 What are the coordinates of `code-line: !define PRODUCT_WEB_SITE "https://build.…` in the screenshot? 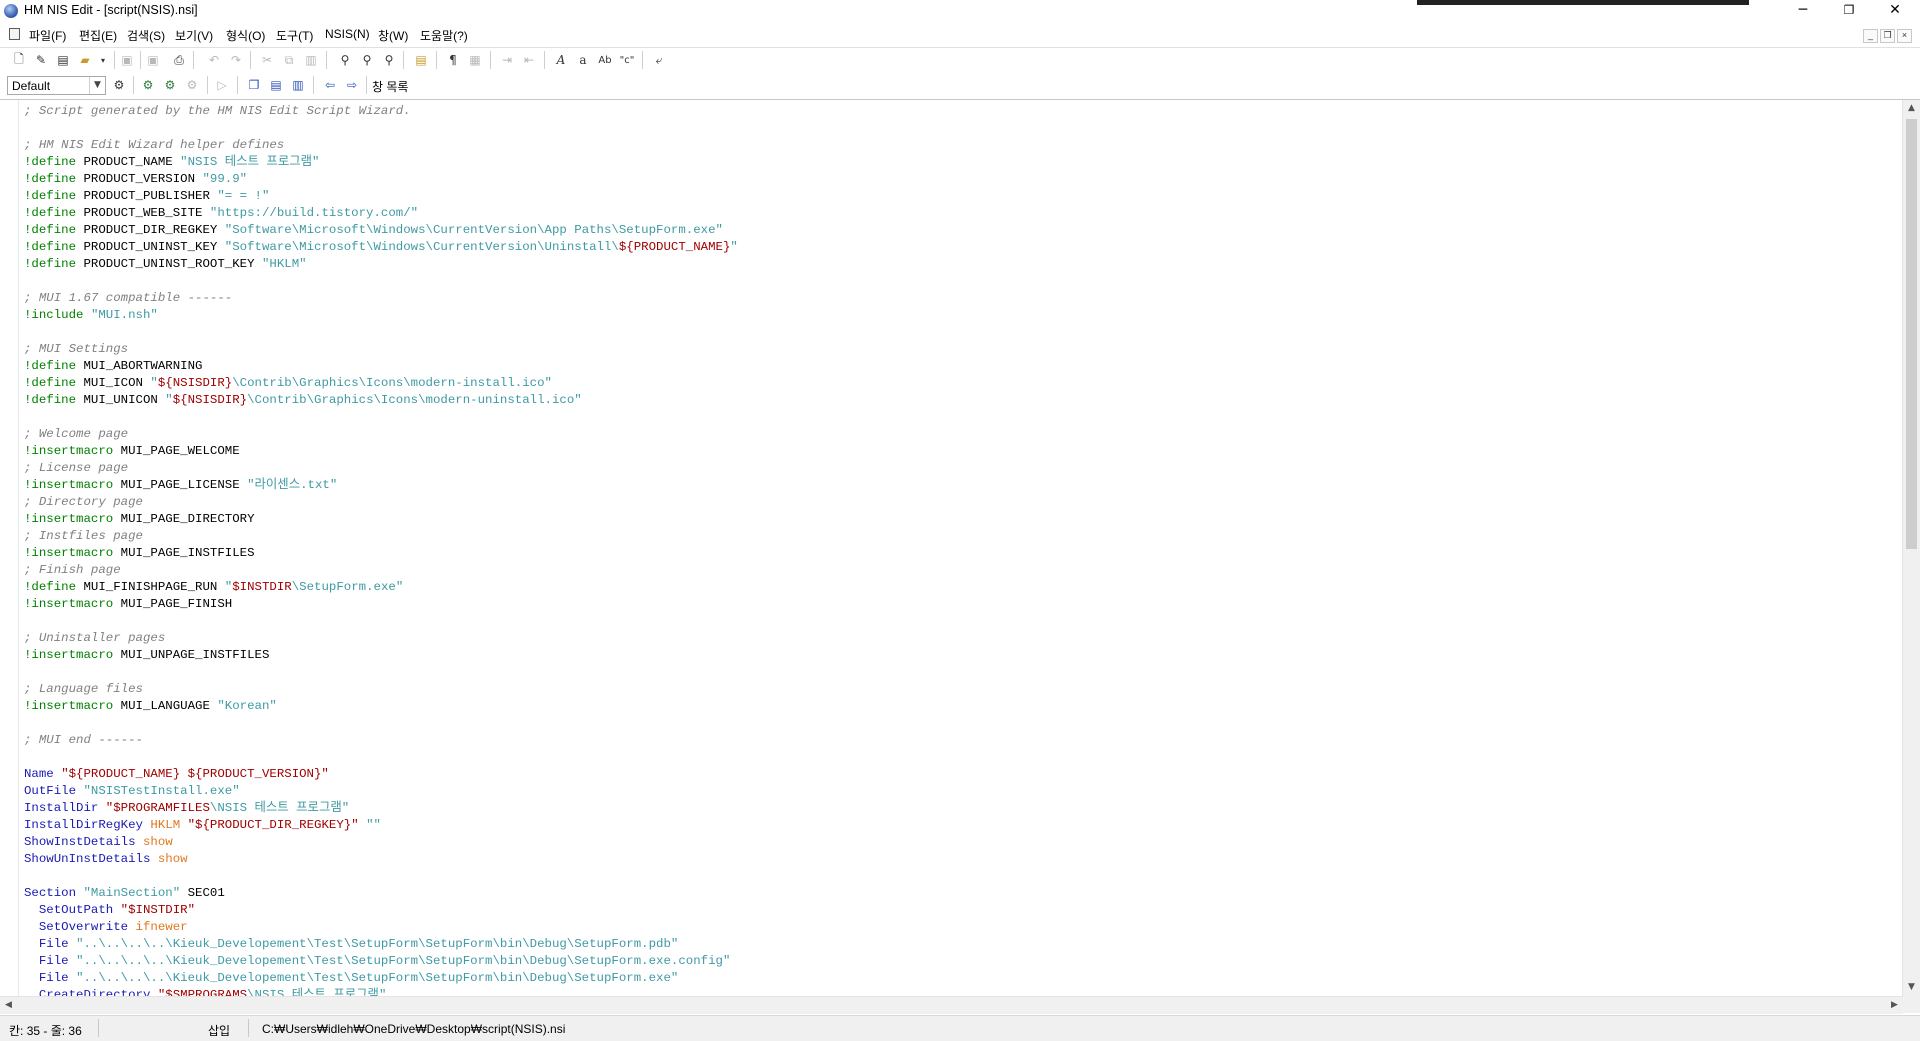 It's located at (381, 213).